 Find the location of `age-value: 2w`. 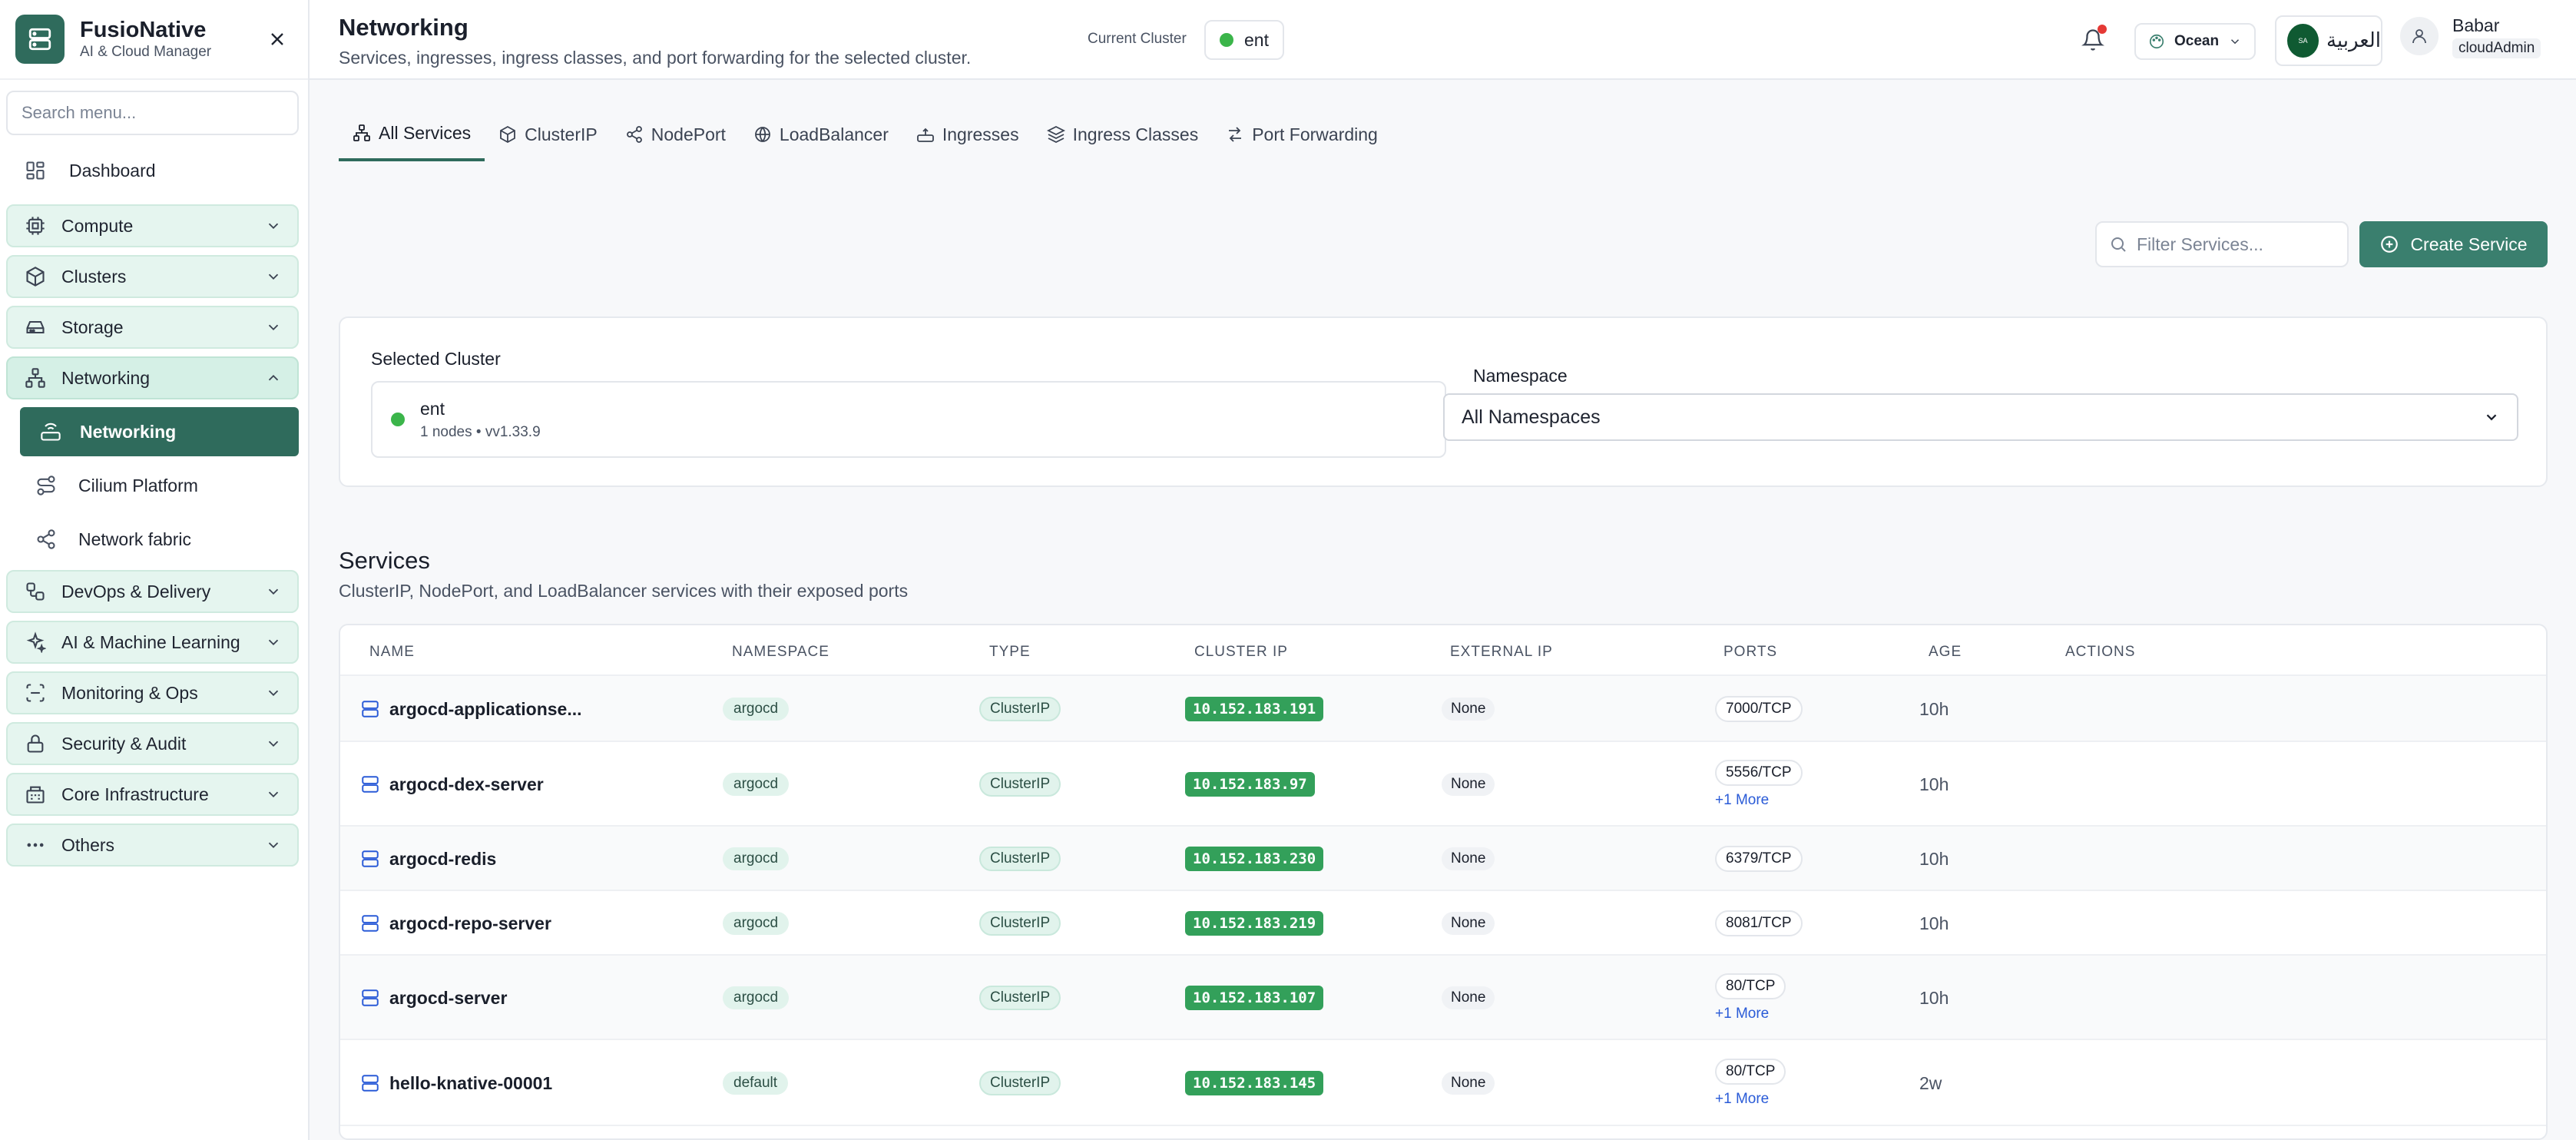

age-value: 2w is located at coordinates (1930, 1082).